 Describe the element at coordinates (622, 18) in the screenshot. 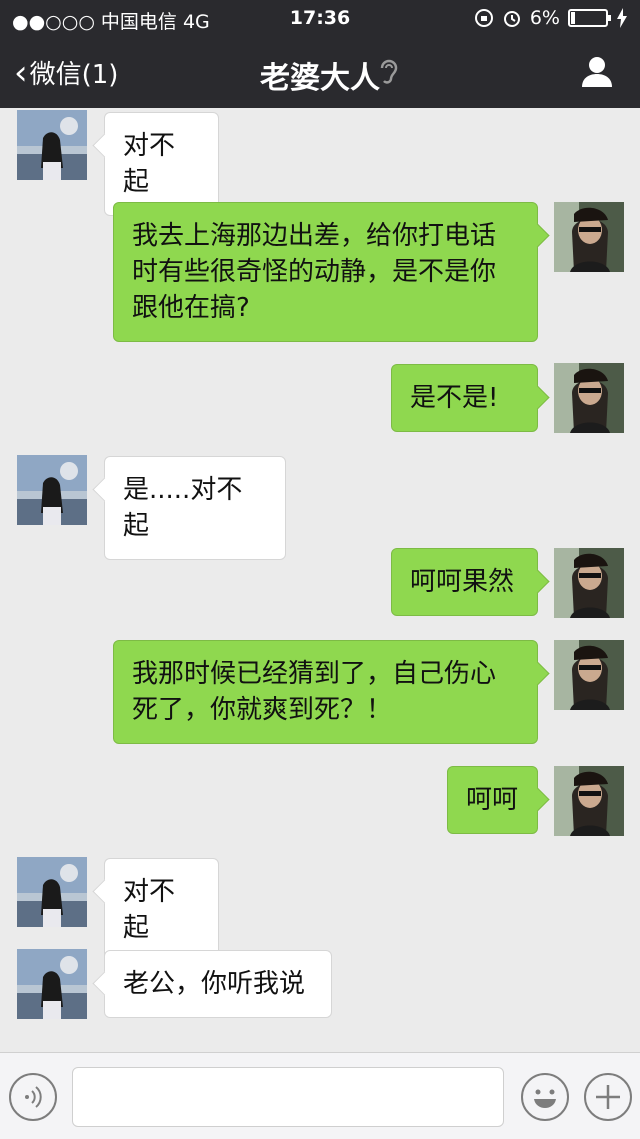

I see `charging-icon` at that location.